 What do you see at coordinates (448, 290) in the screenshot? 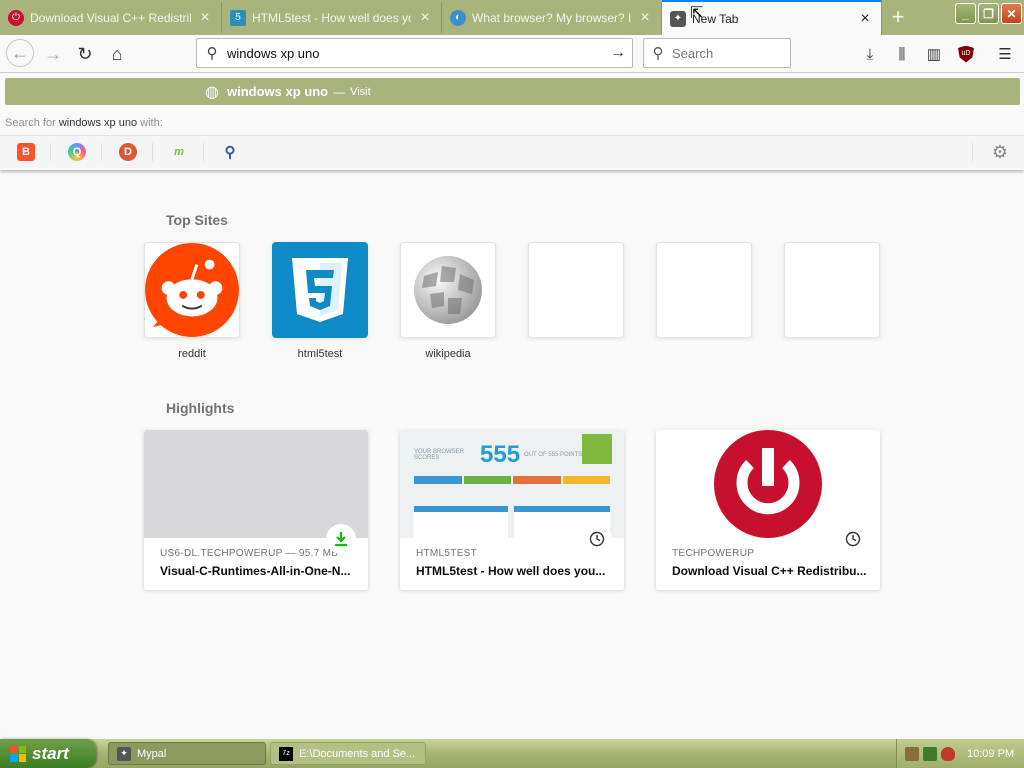
I see `wikipedia-globe-icon` at bounding box center [448, 290].